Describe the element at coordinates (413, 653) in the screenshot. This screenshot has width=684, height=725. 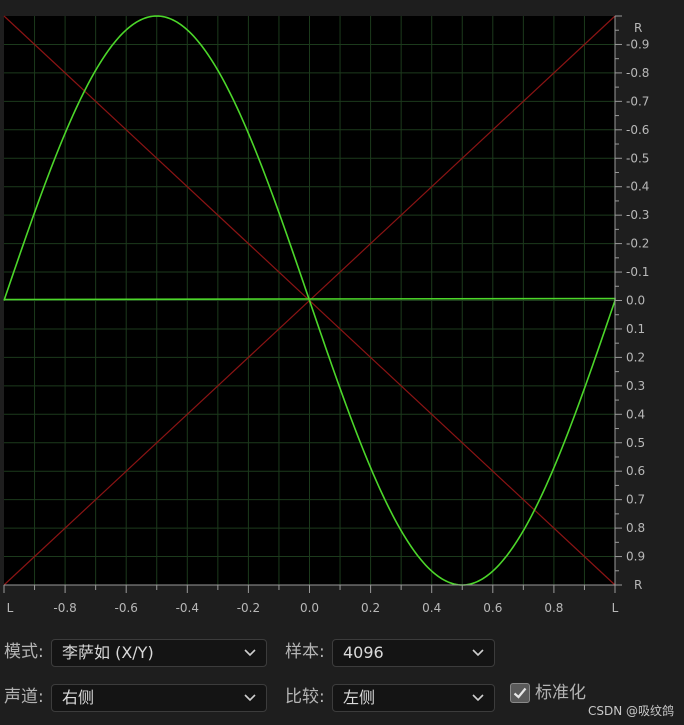
I see `samples-dropdown: 4096` at that location.